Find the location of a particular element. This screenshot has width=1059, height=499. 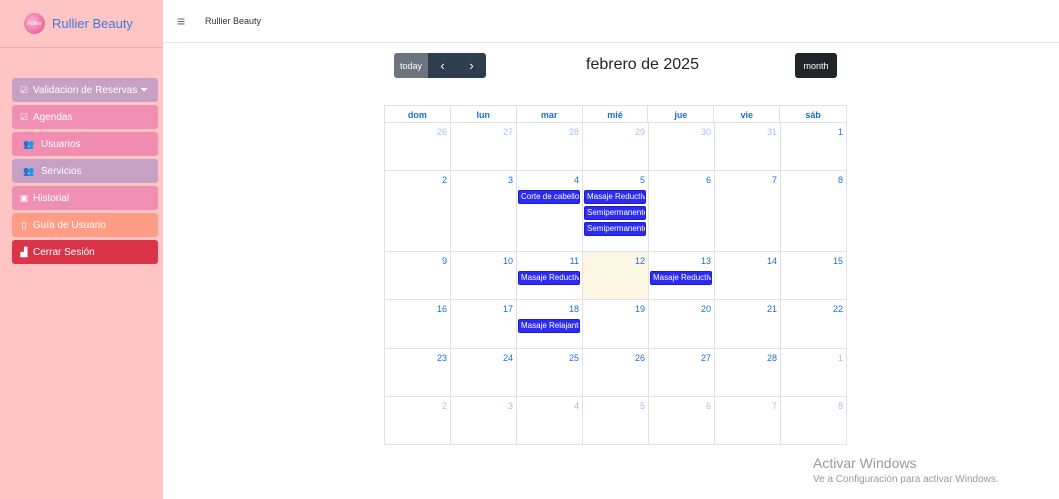

calendar-day: 29 is located at coordinates (616, 146).